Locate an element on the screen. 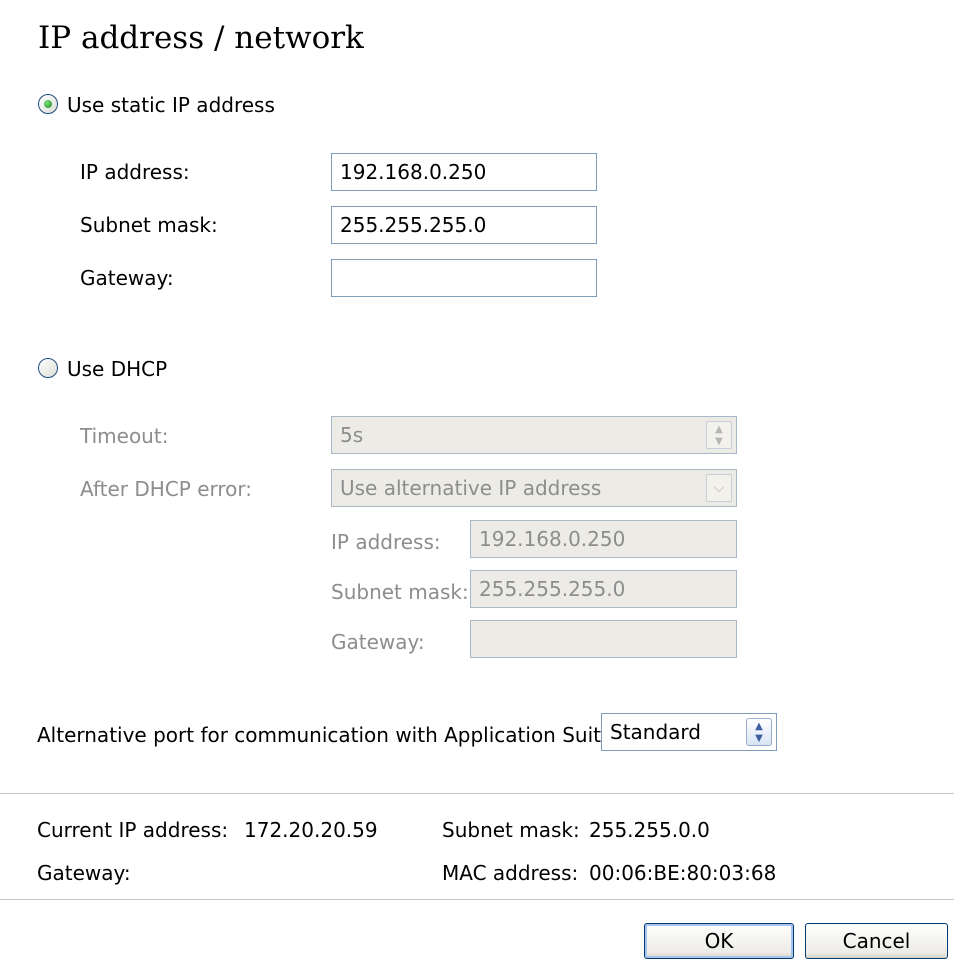  radio-selected-dot-icon is located at coordinates (48, 104).